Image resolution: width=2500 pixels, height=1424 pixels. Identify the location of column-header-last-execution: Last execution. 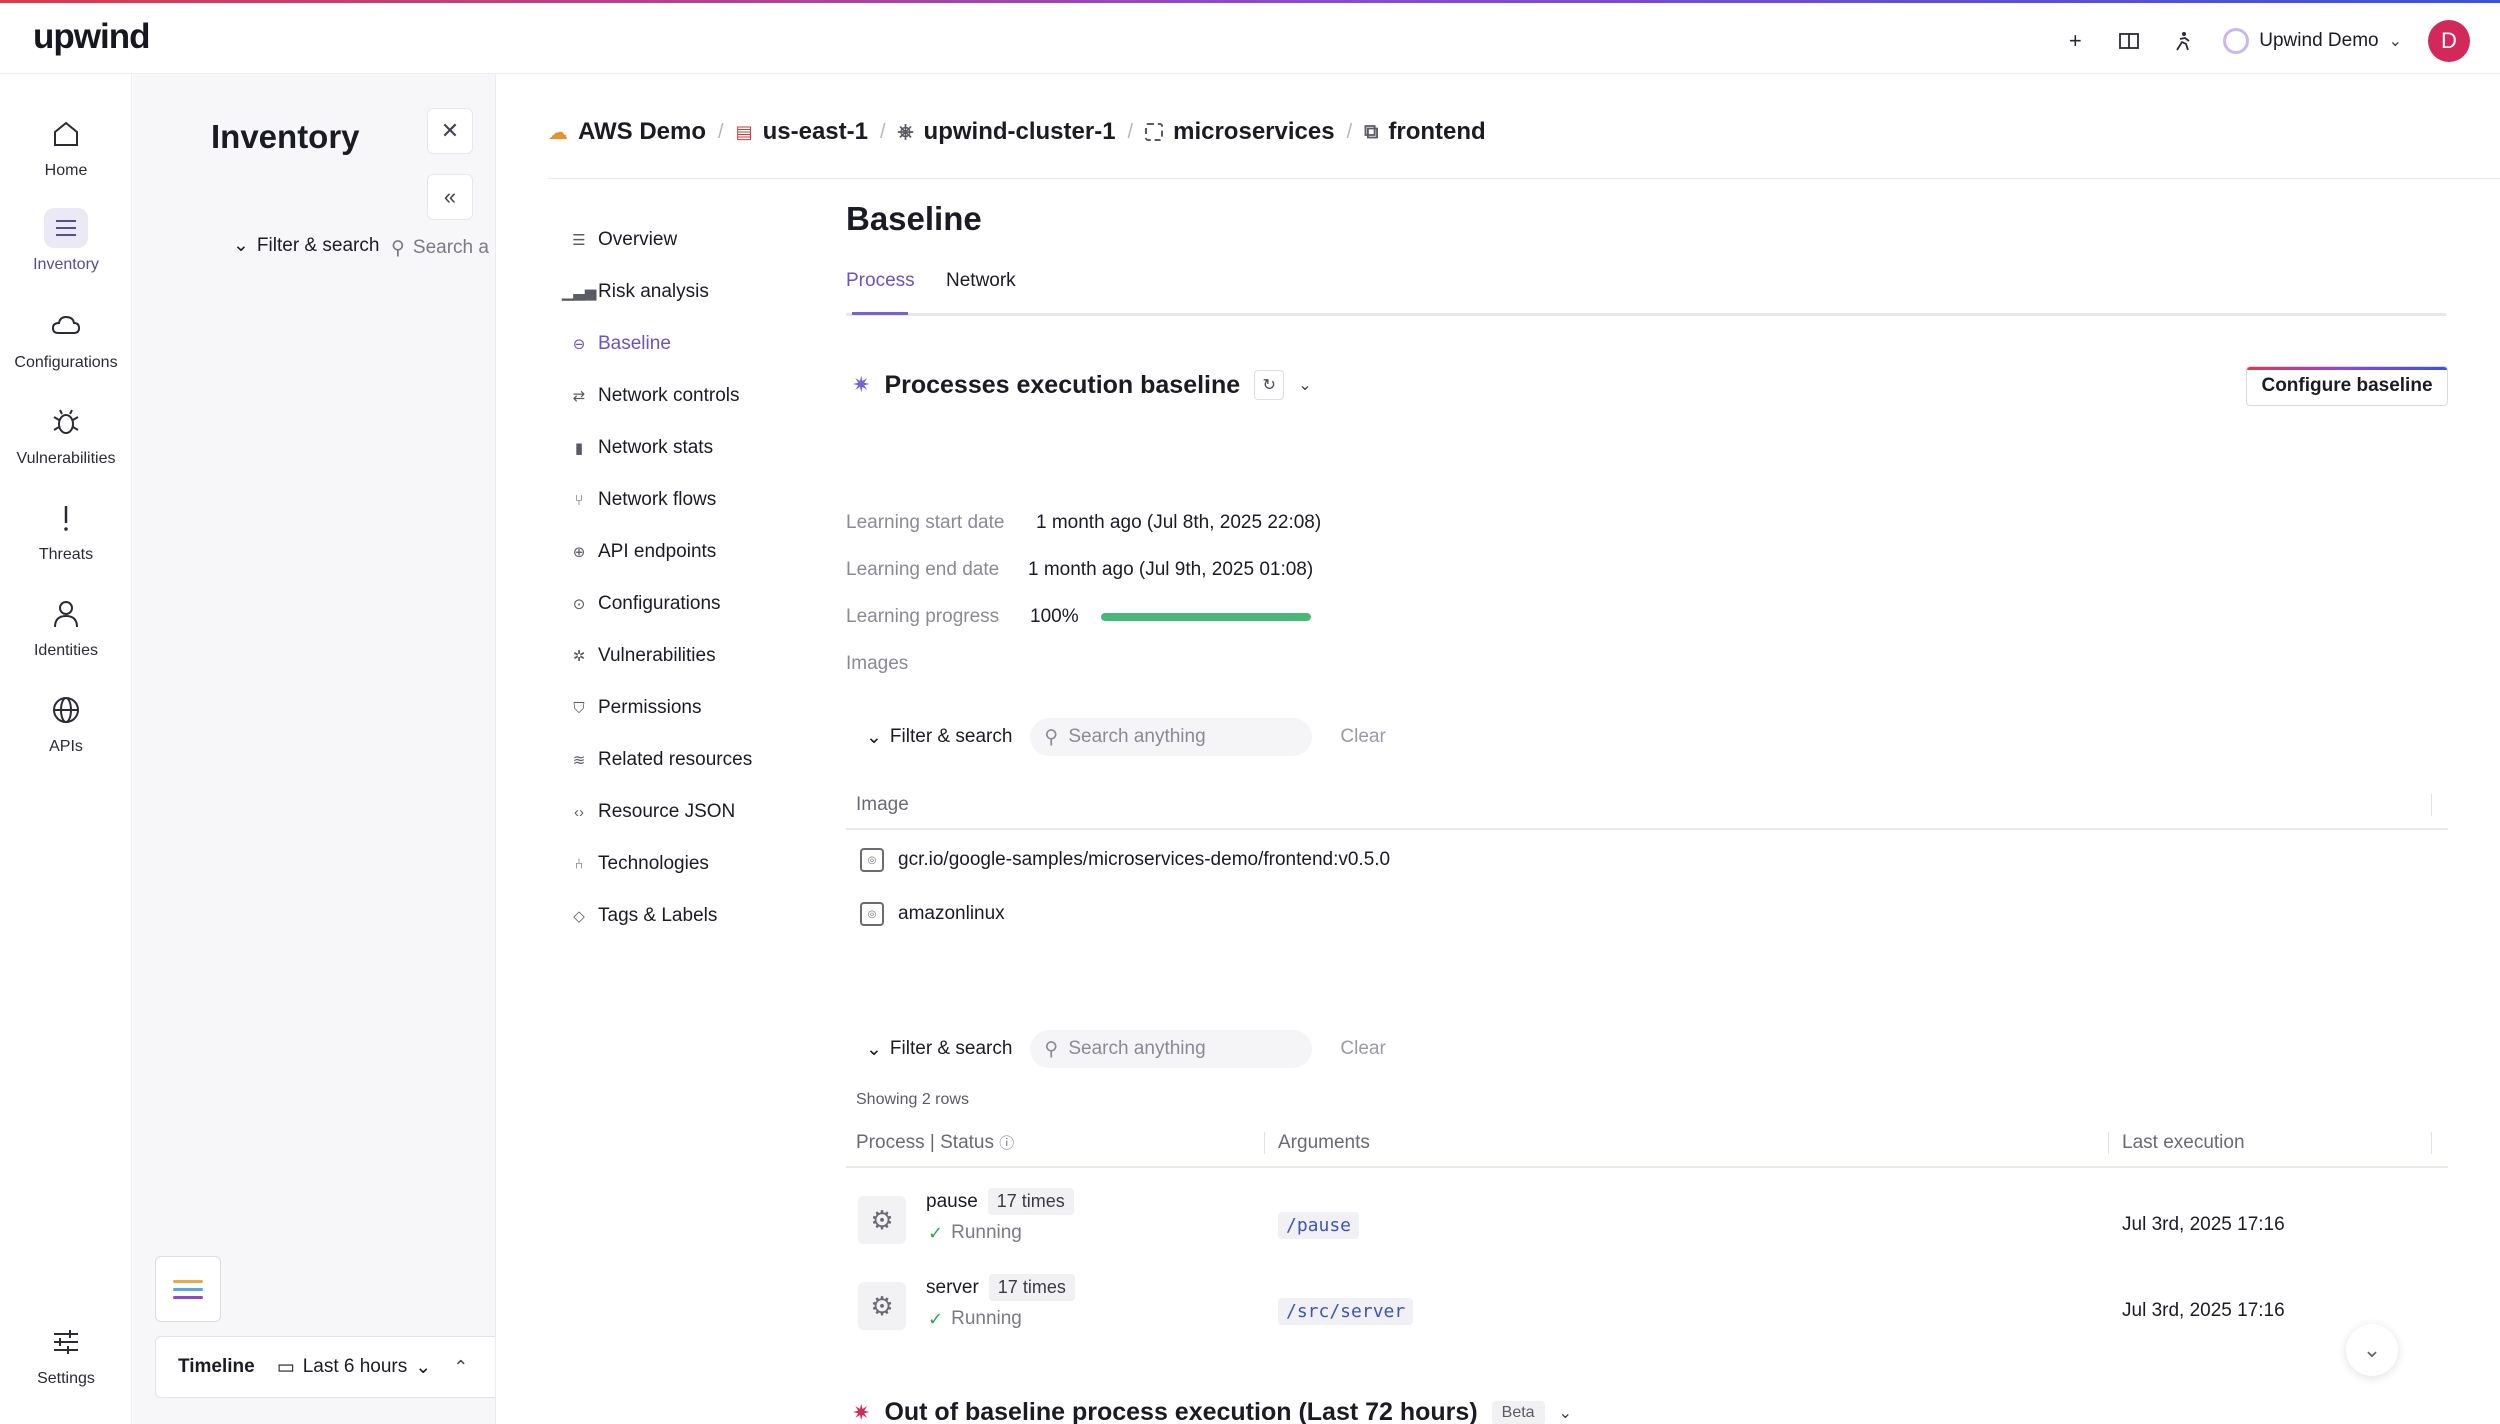
(2183, 1143).